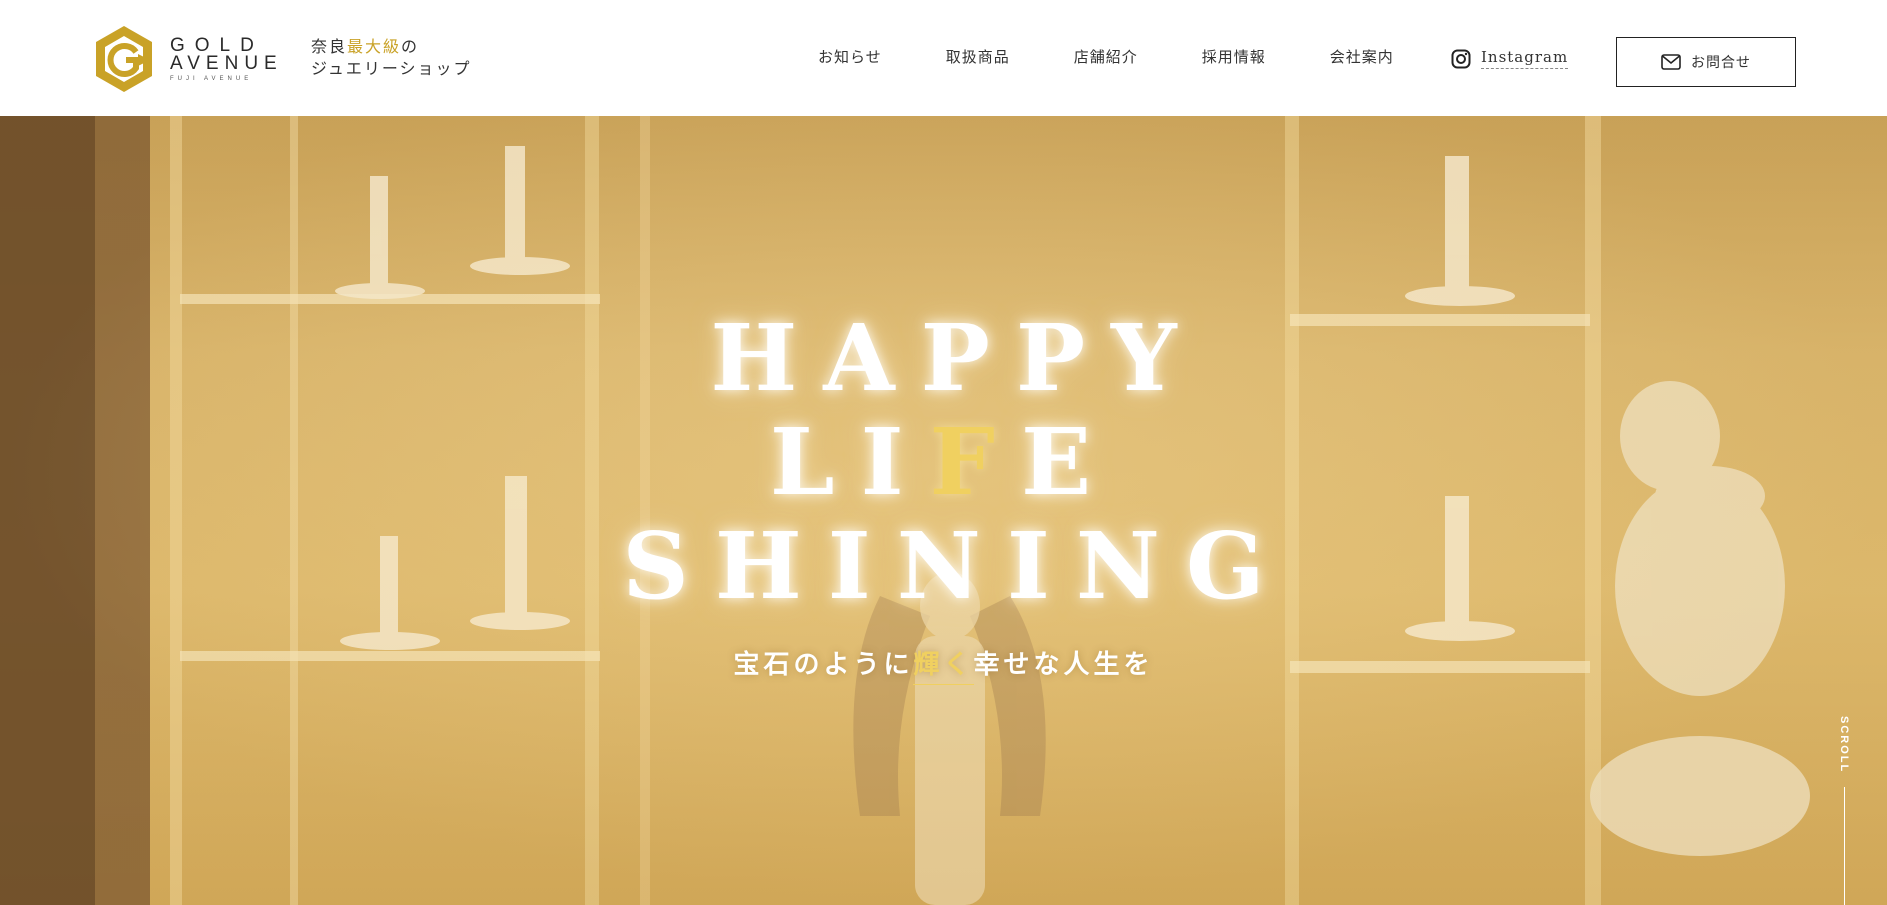 The image size is (1887, 905). I want to click on tagline-line2: ジュエリーショップ, so click(391, 68).